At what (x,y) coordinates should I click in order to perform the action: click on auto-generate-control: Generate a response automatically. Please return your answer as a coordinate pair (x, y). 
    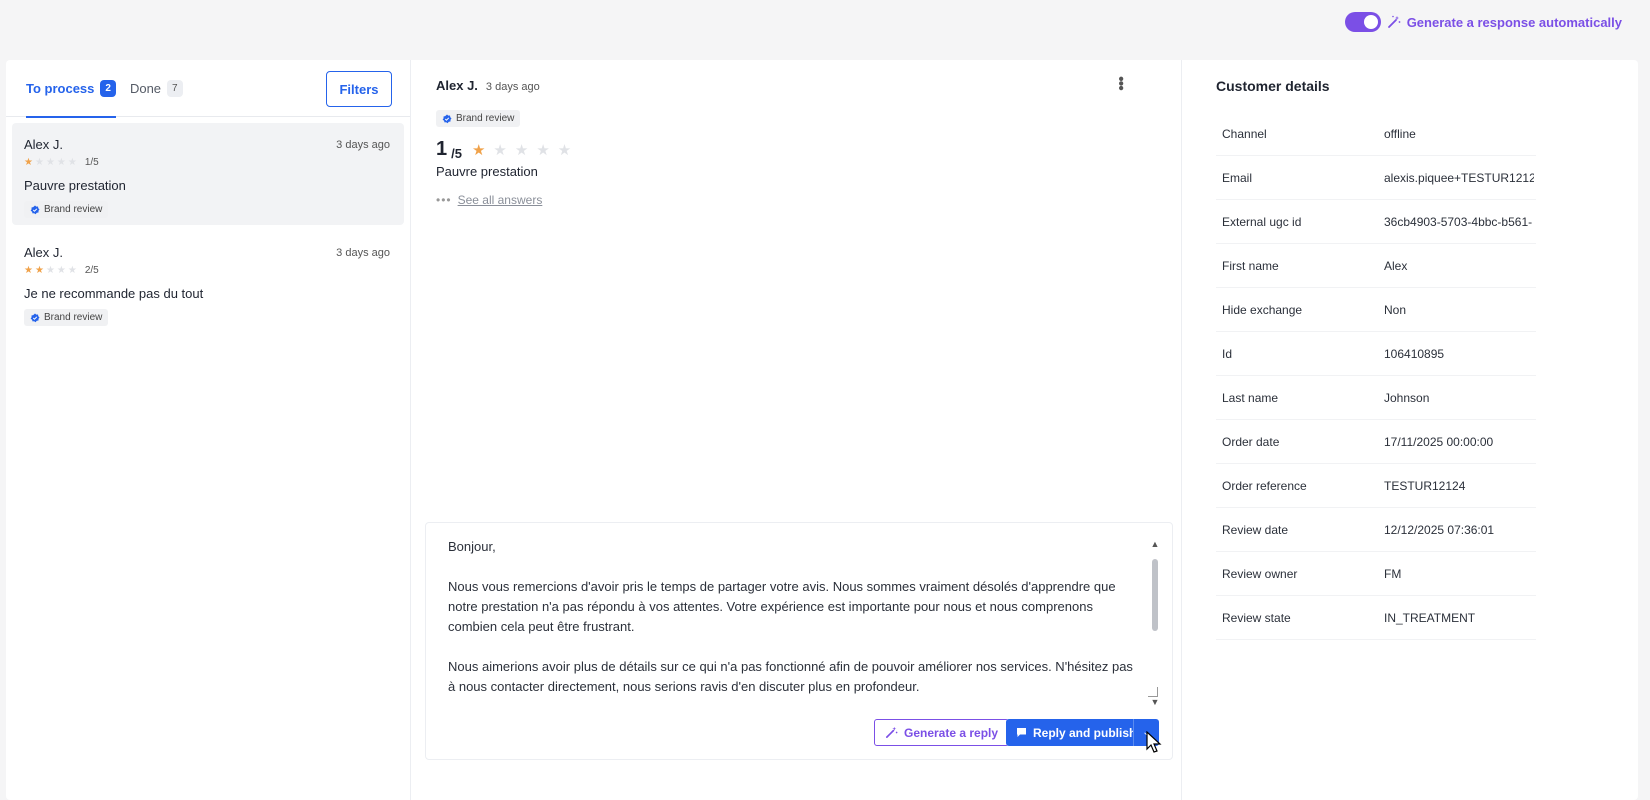
    Looking at the image, I should click on (1483, 22).